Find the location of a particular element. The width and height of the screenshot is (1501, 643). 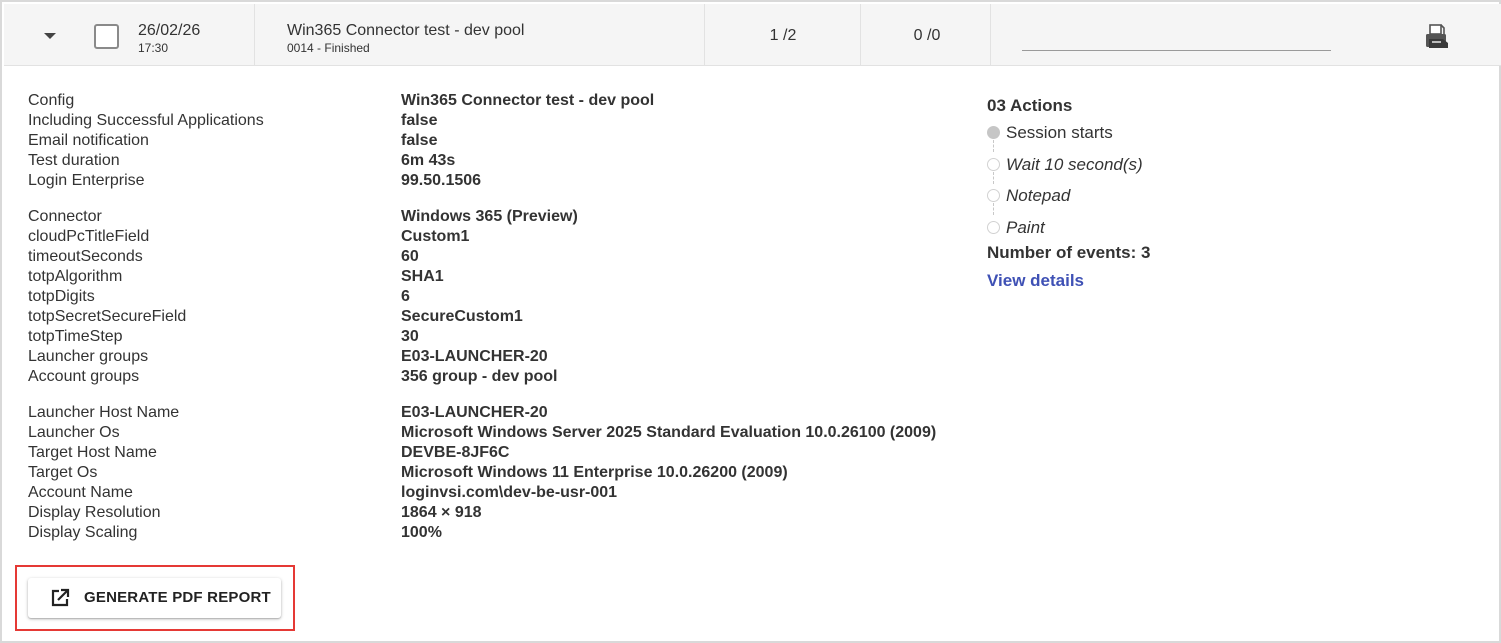

detail-row: totpDigits 6 is located at coordinates (498, 297).